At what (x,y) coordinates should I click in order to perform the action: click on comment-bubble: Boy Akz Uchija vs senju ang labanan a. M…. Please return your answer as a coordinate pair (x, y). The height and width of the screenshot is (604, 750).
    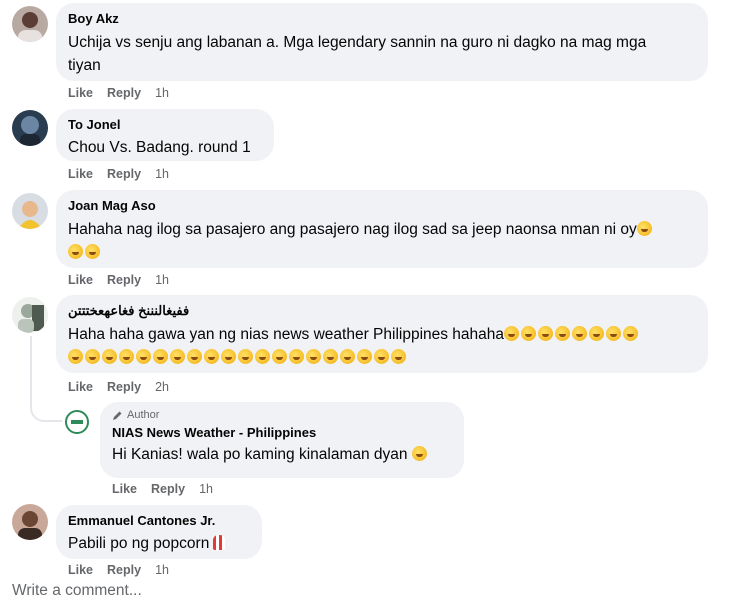
    Looking at the image, I should click on (382, 42).